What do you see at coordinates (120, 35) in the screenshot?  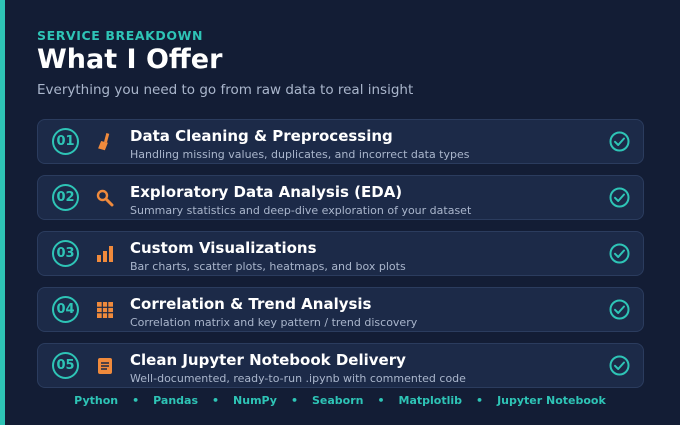 I see `section-eyebrow: SERVICE BREAKDOWN` at bounding box center [120, 35].